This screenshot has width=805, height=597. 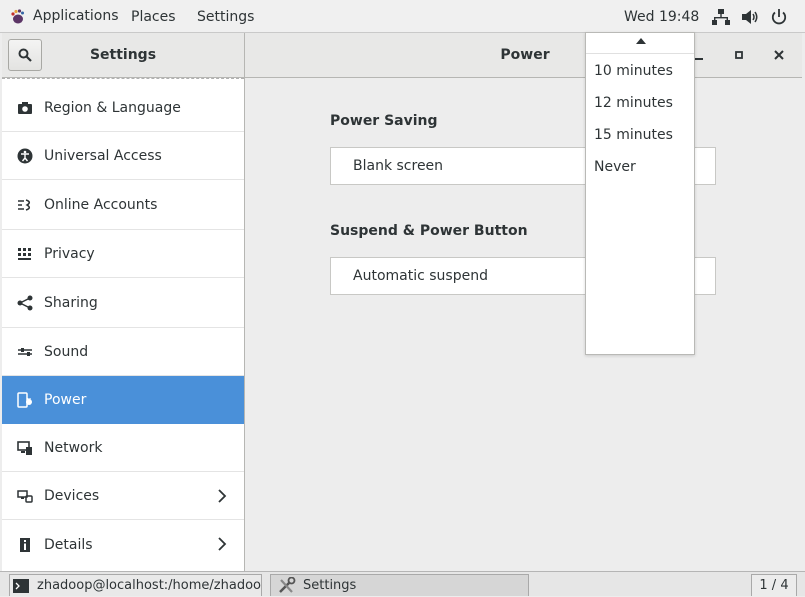 What do you see at coordinates (633, 103) in the screenshot?
I see `dropdown-option: 12 minutes` at bounding box center [633, 103].